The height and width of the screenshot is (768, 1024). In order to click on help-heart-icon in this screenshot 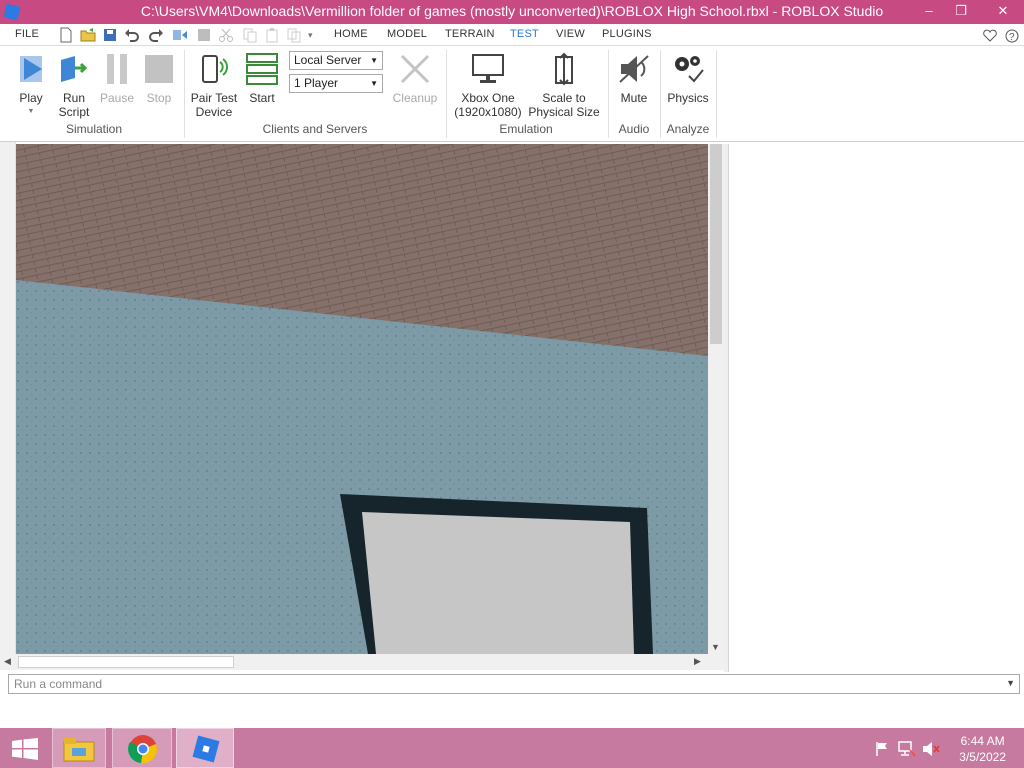, I will do `click(990, 36)`.